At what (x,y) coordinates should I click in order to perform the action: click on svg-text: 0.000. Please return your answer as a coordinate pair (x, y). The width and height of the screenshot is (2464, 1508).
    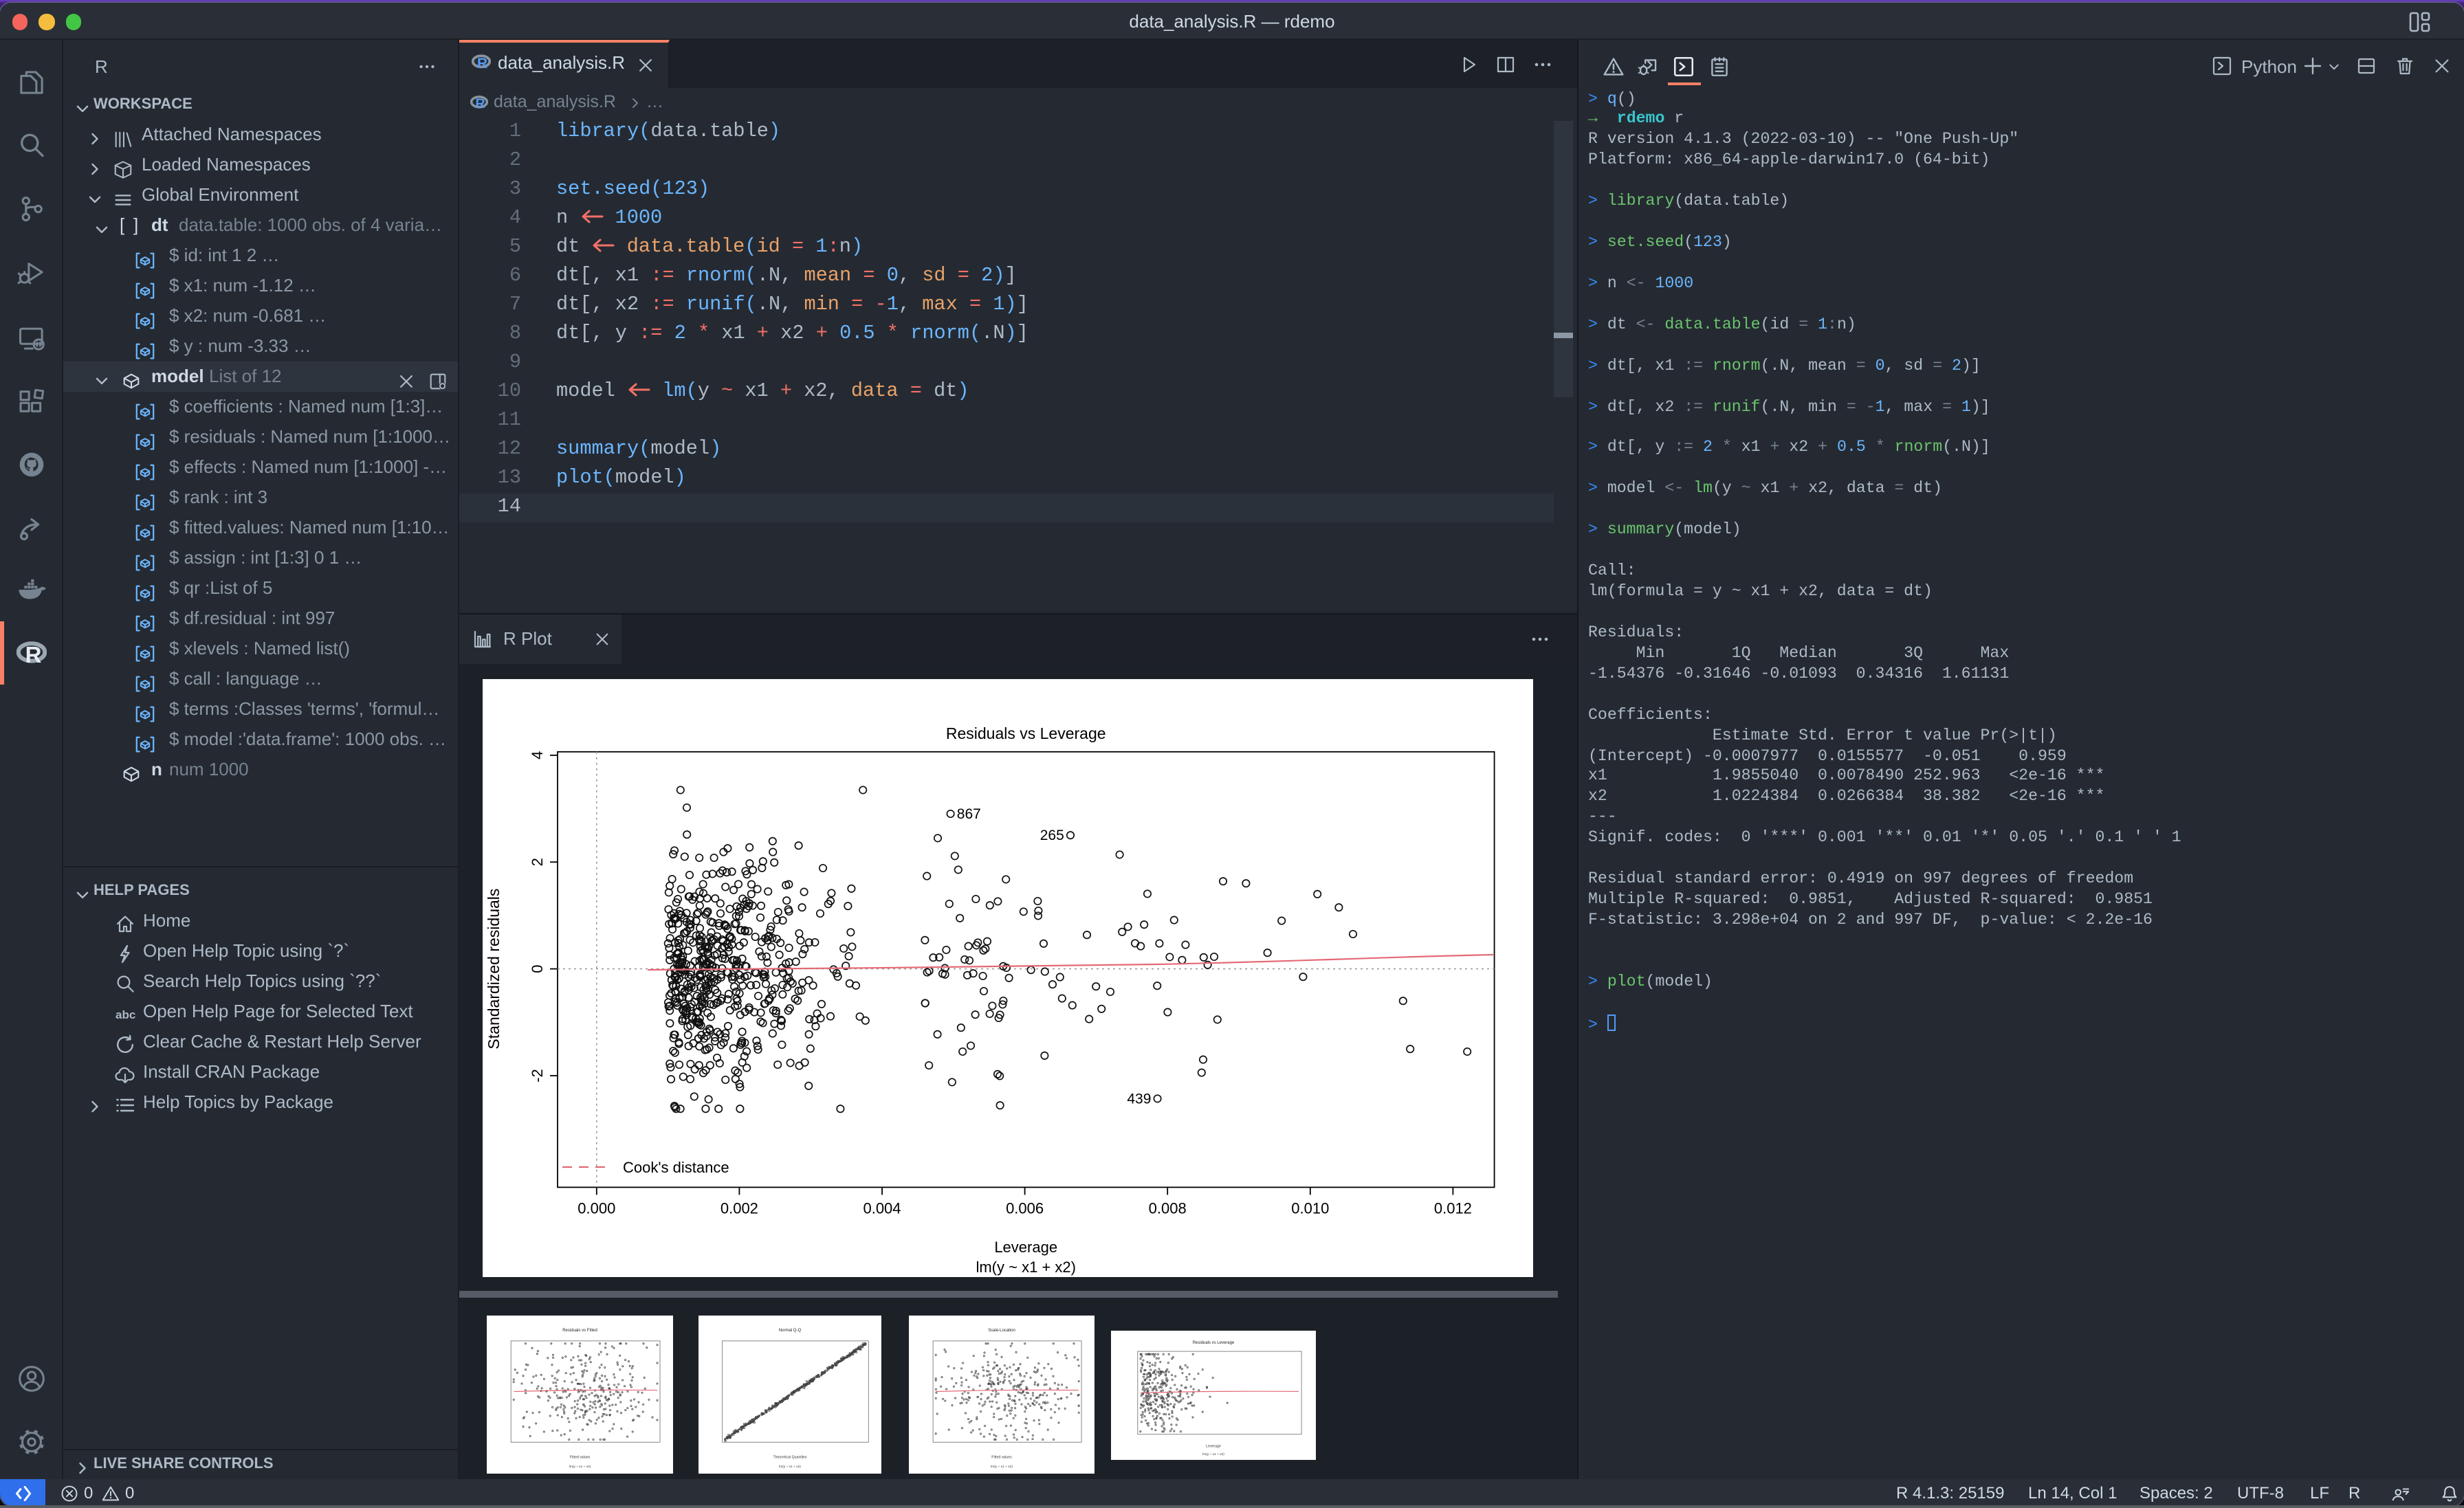
    Looking at the image, I should click on (596, 1207).